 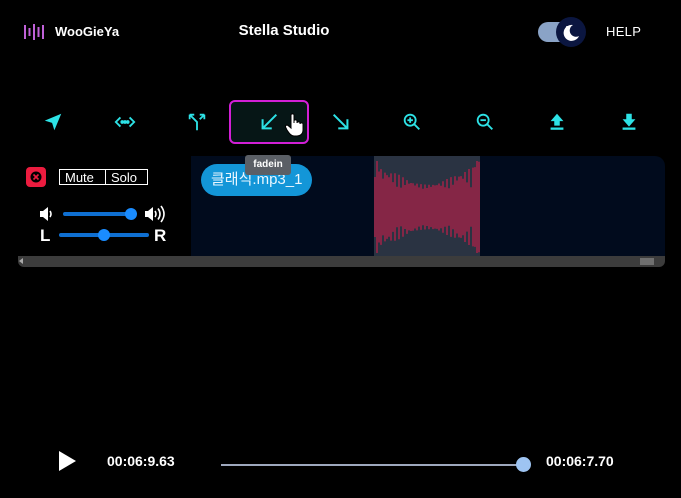 I want to click on timeline-scrollbar, so click(x=341, y=261).